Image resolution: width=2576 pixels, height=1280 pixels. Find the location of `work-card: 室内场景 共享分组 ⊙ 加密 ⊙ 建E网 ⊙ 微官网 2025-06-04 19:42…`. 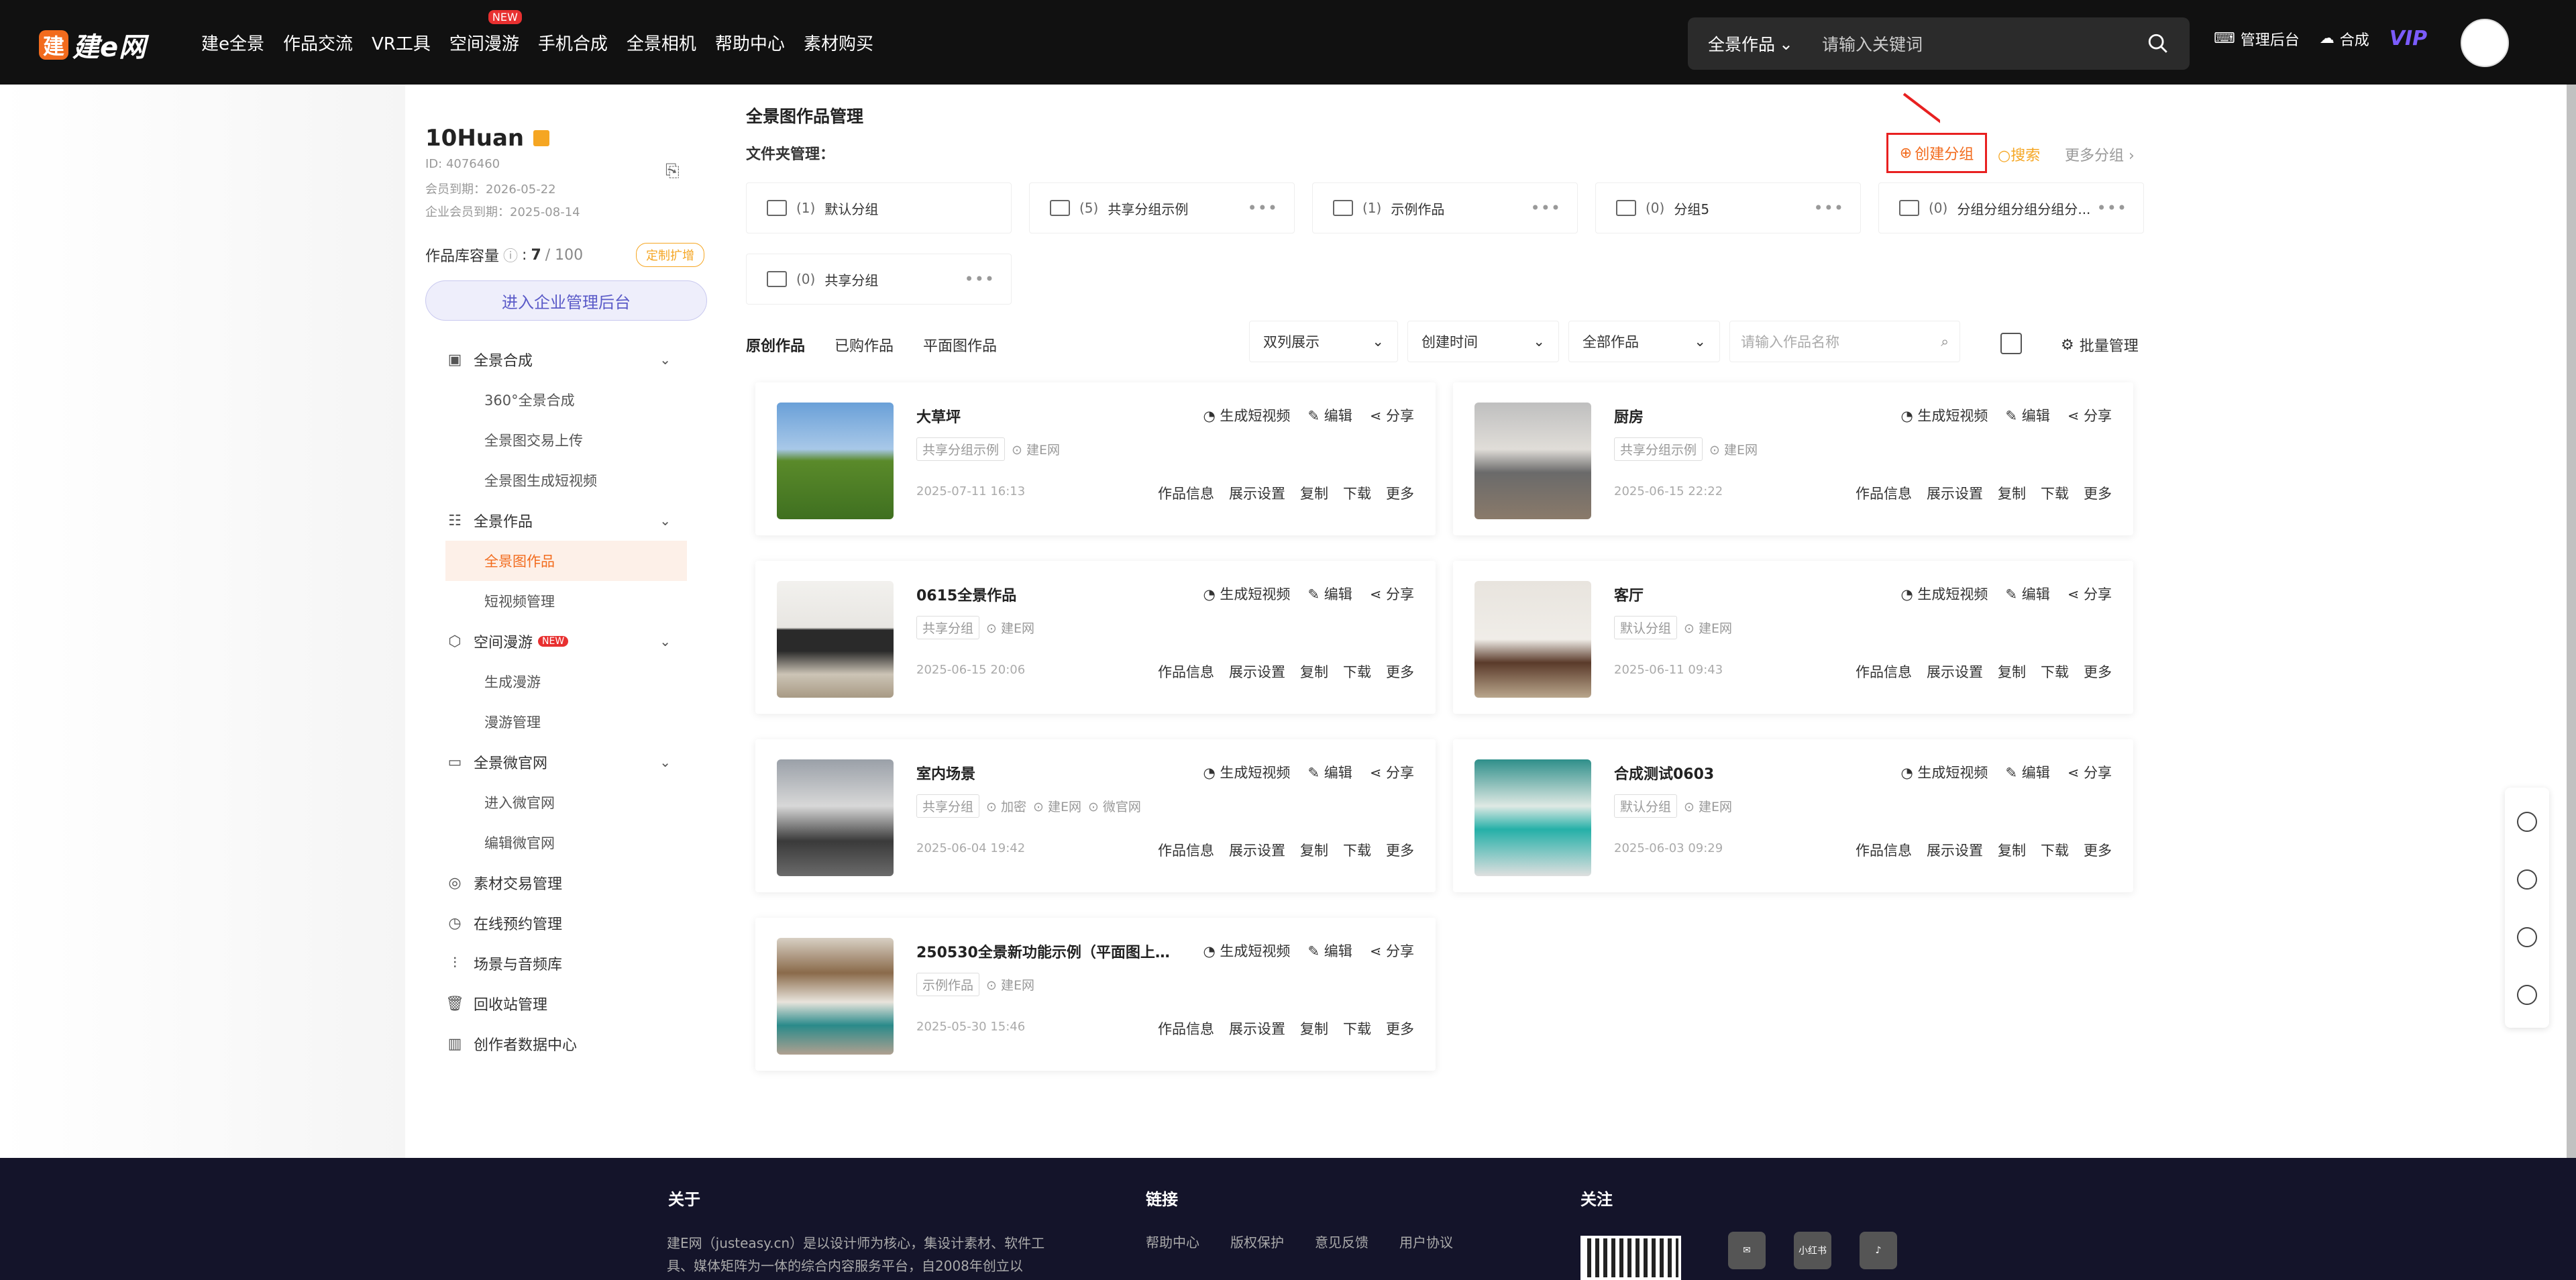

work-card: 室内场景 共享分组 ⊙ 加密 ⊙ 建E网 ⊙ 微官网 2025-06-04 19:42… is located at coordinates (1095, 816).